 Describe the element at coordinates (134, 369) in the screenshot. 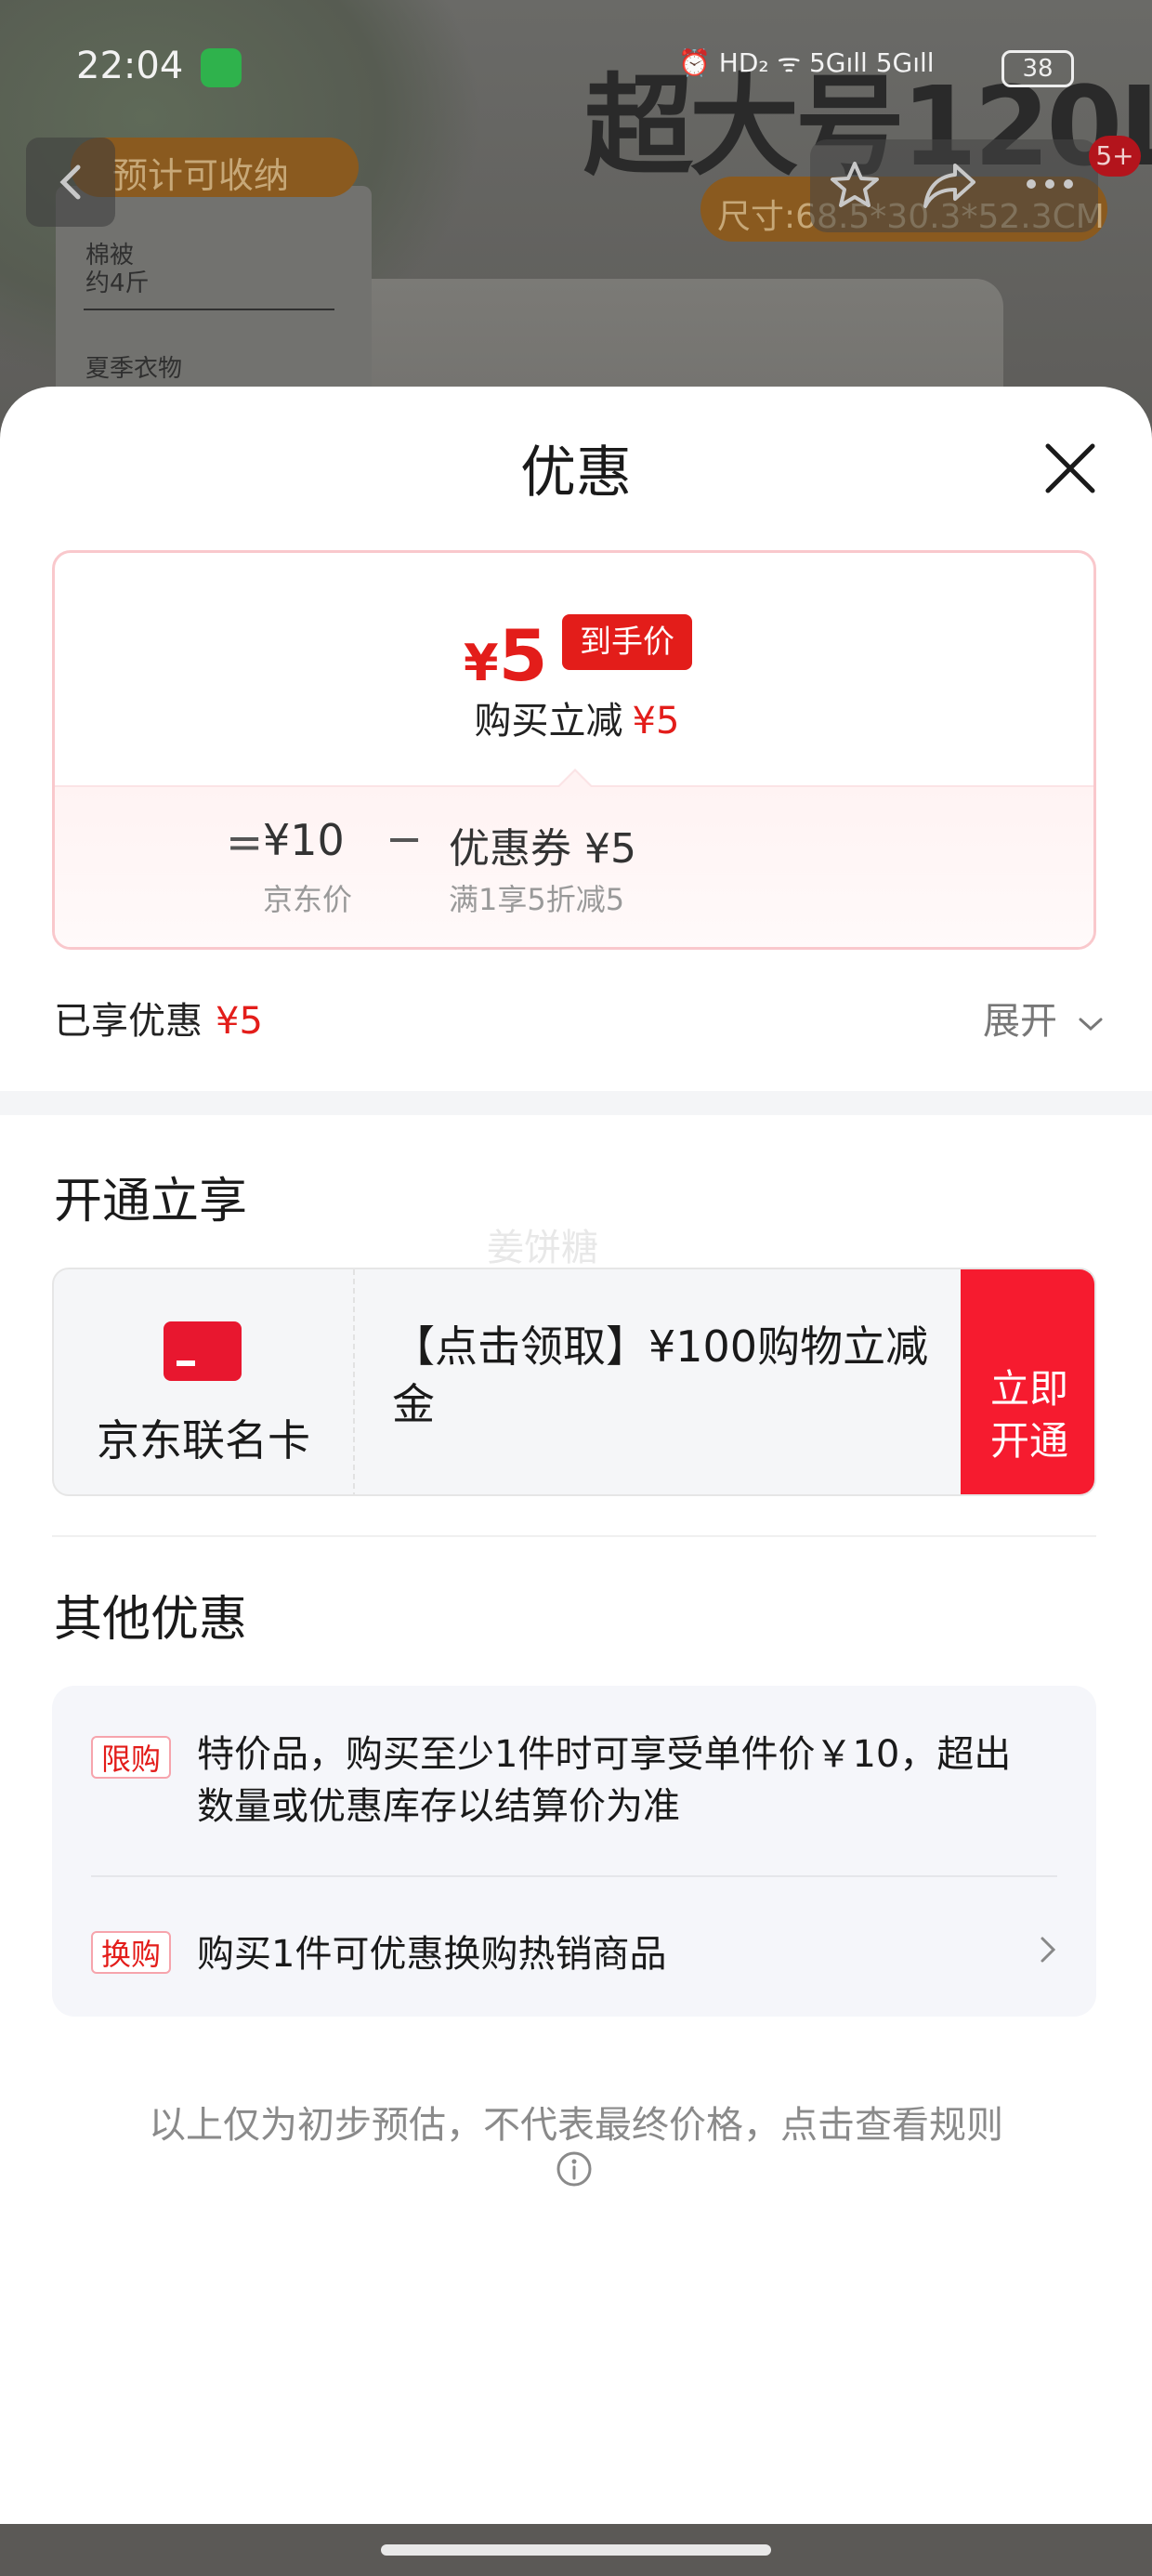

I see `capacity-item-clothes: 夏季衣物` at that location.